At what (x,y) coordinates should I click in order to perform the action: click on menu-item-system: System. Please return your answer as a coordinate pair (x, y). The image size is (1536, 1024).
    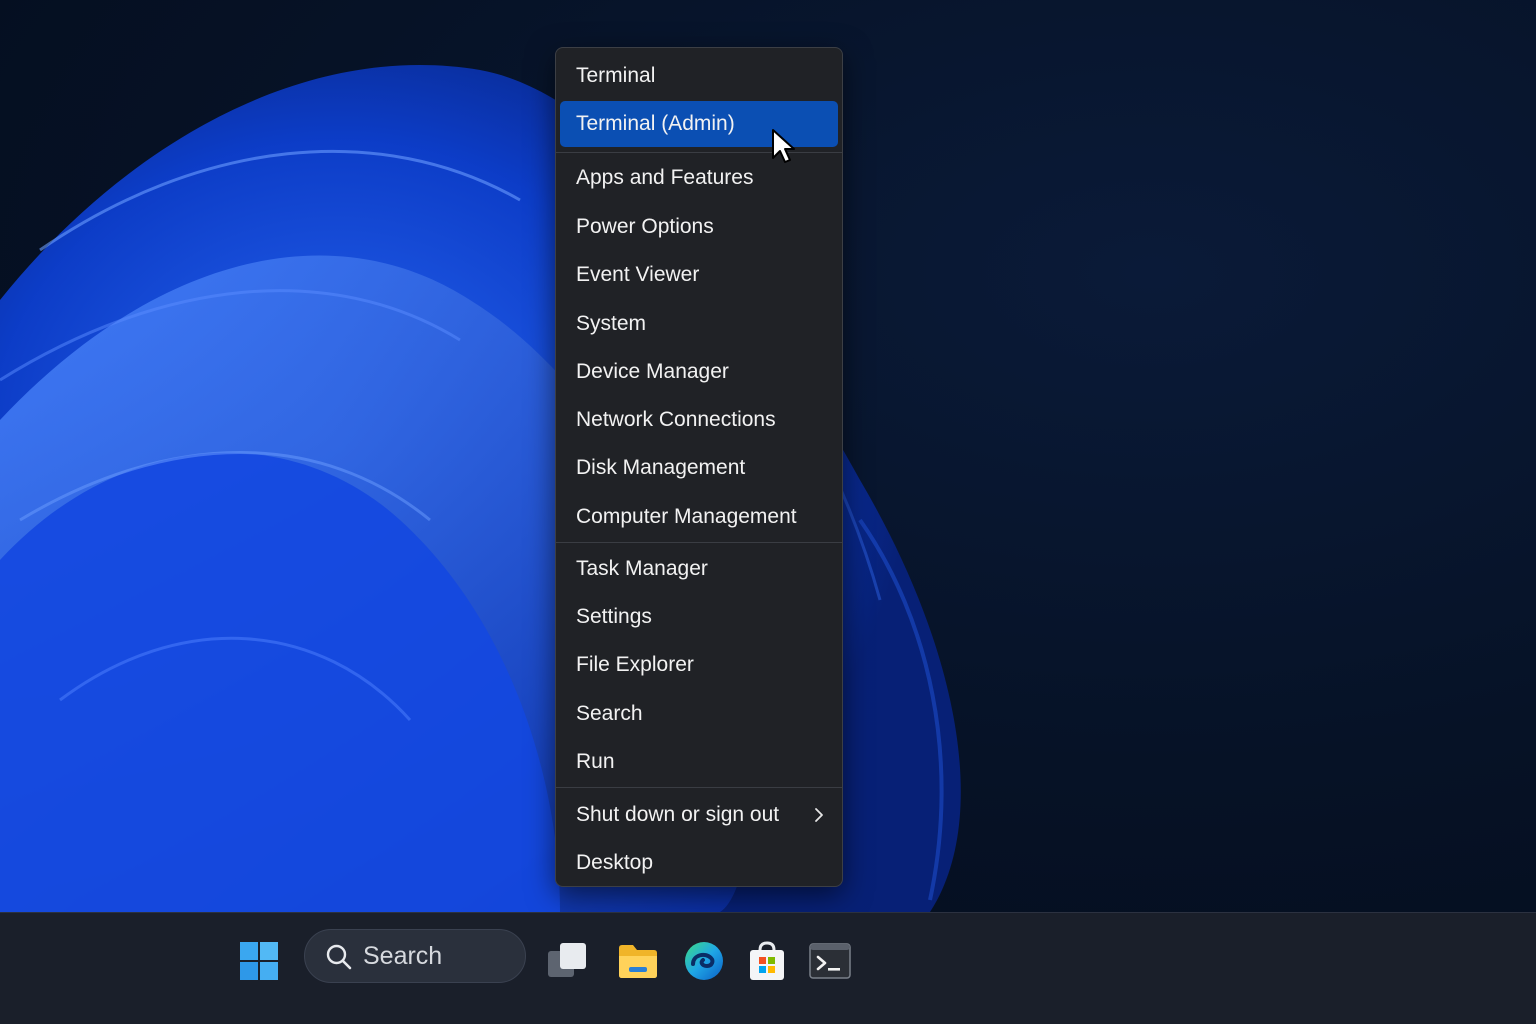
    Looking at the image, I should click on (699, 324).